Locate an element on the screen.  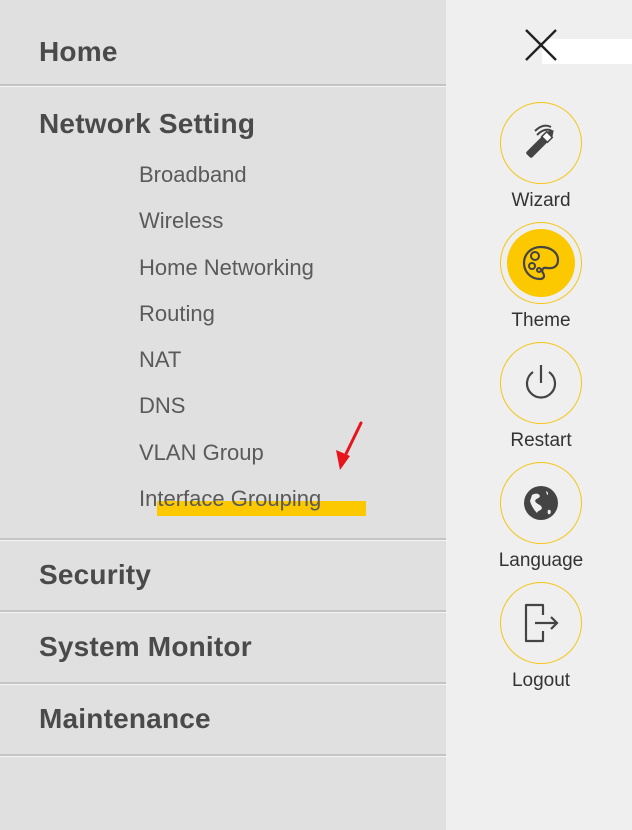
submenu-item-label: Home Networking is located at coordinates (226, 267).